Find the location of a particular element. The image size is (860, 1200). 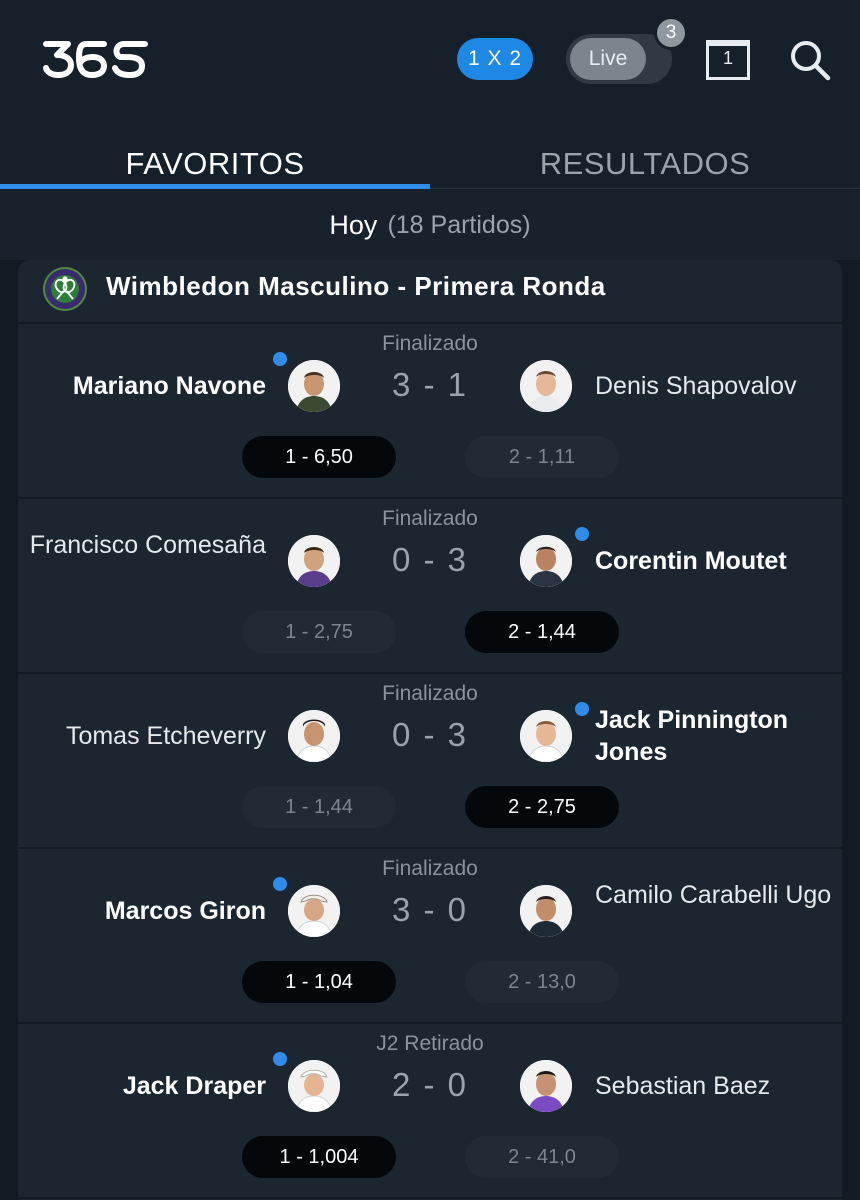

odds-home-button: 1 - 2,75 is located at coordinates (319, 632).